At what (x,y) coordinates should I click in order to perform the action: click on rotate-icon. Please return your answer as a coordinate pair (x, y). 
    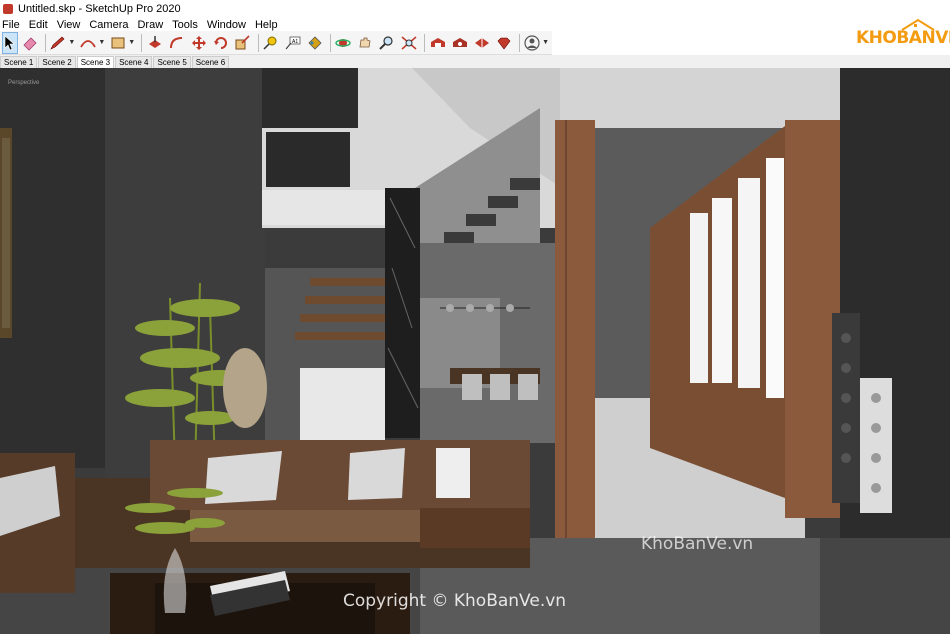
    Looking at the image, I should click on (220, 42).